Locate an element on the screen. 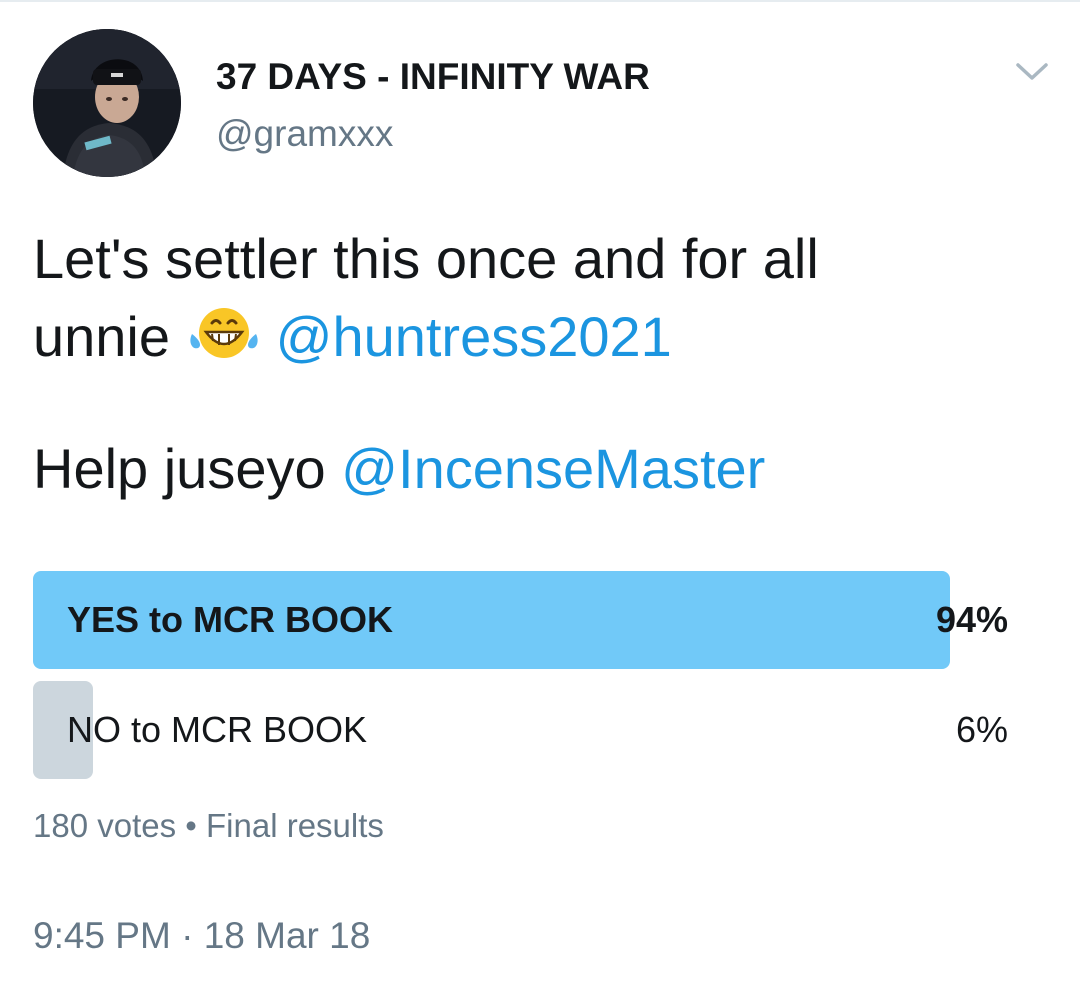  poll-meta: 180 votes • Final results is located at coordinates (208, 826).